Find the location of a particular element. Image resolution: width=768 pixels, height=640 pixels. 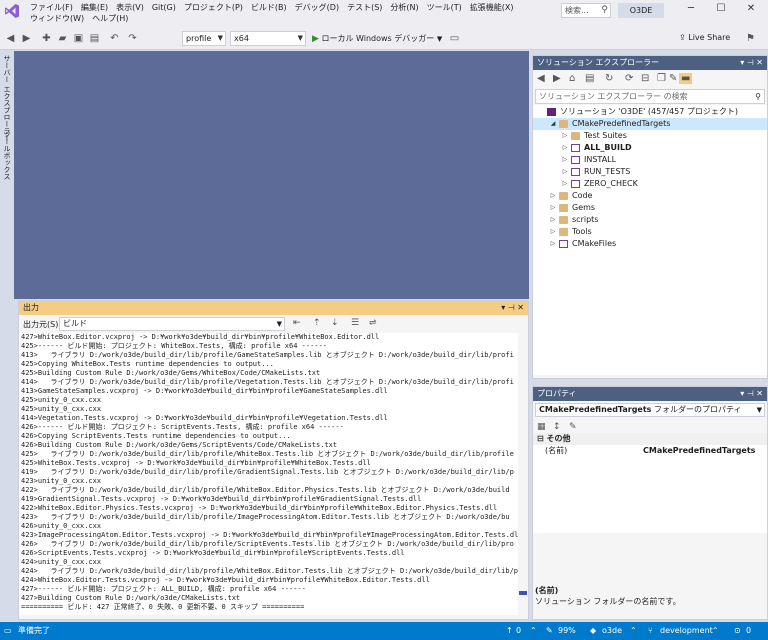

output-source-select: ビルド ▼ is located at coordinates (172, 324).